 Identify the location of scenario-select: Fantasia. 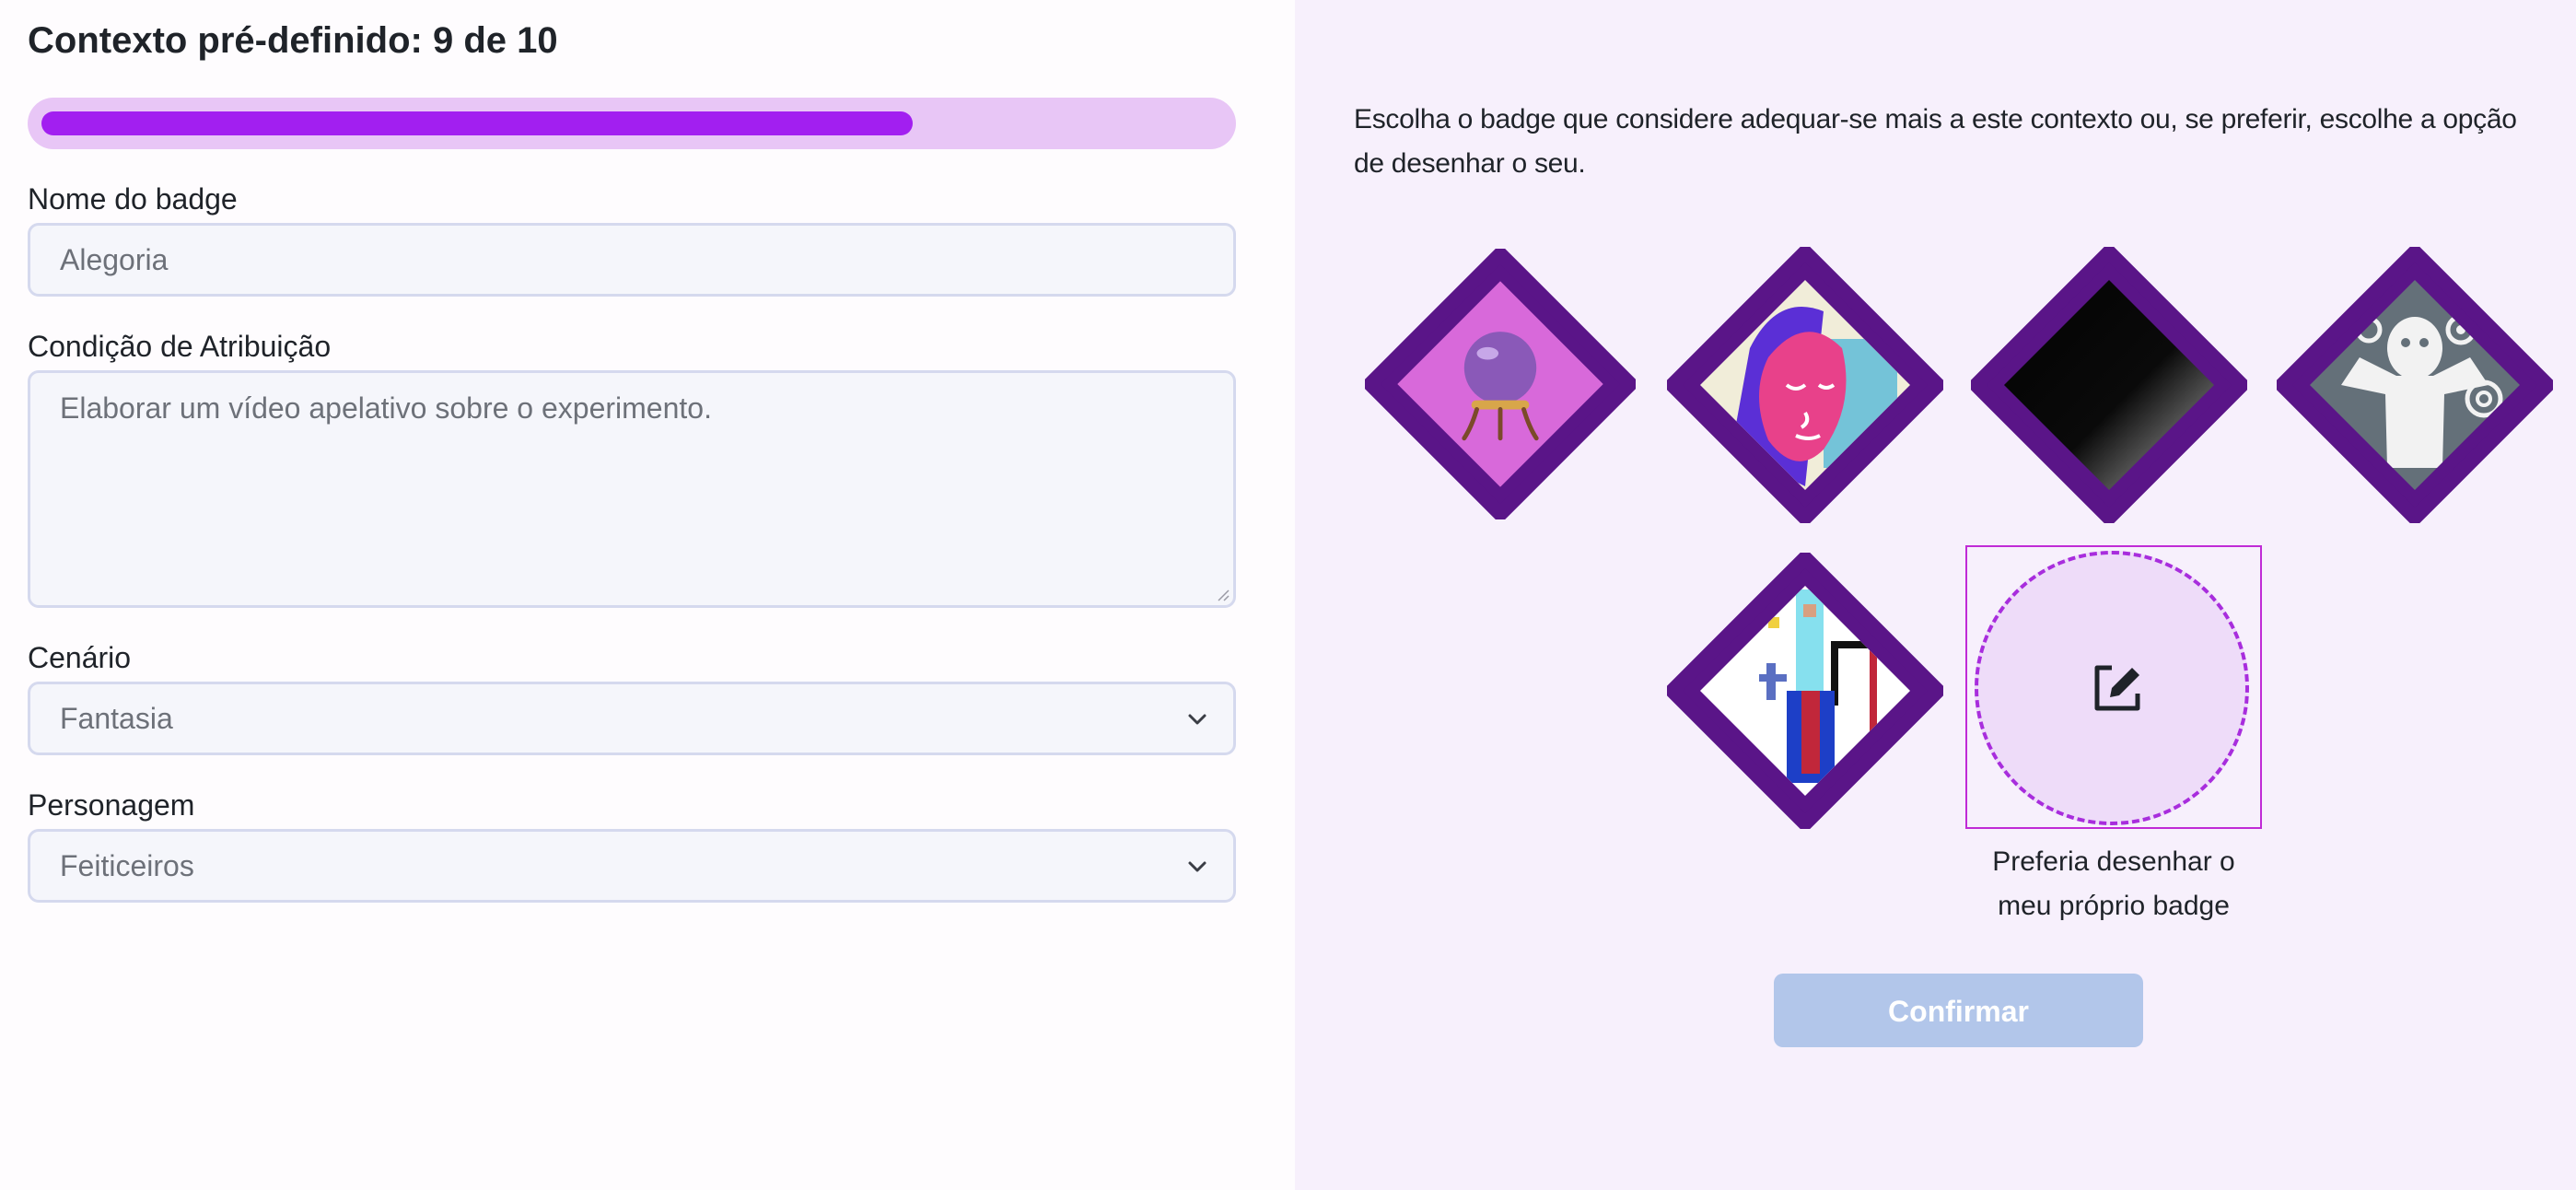
(632, 718).